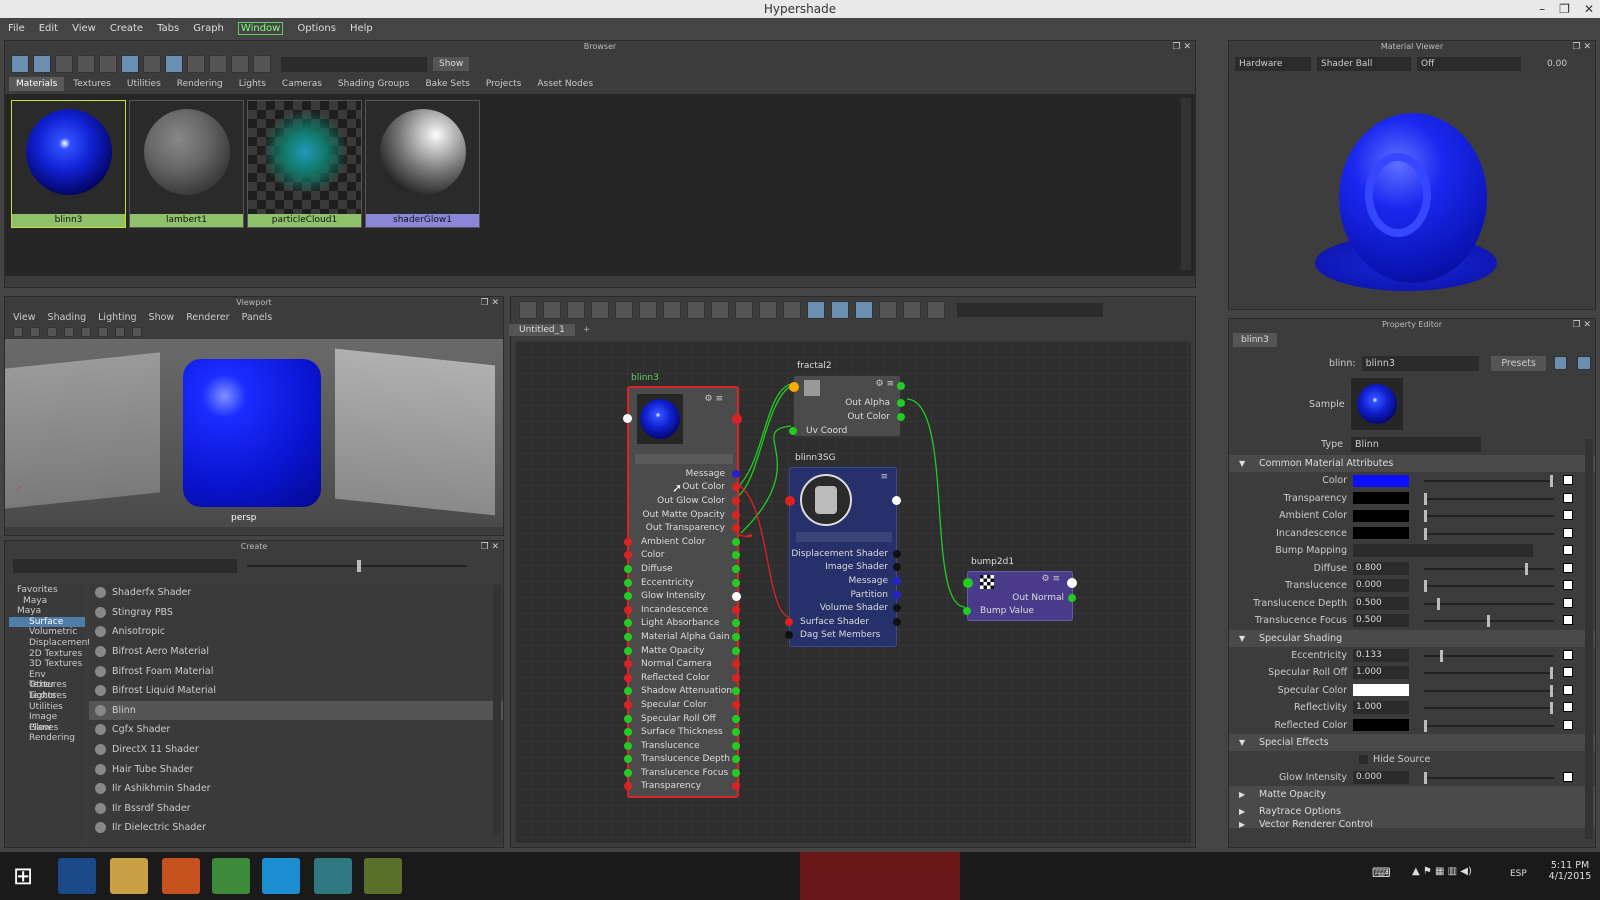 The image size is (1600, 900). What do you see at coordinates (35, 332) in the screenshot?
I see `grid-icon` at bounding box center [35, 332].